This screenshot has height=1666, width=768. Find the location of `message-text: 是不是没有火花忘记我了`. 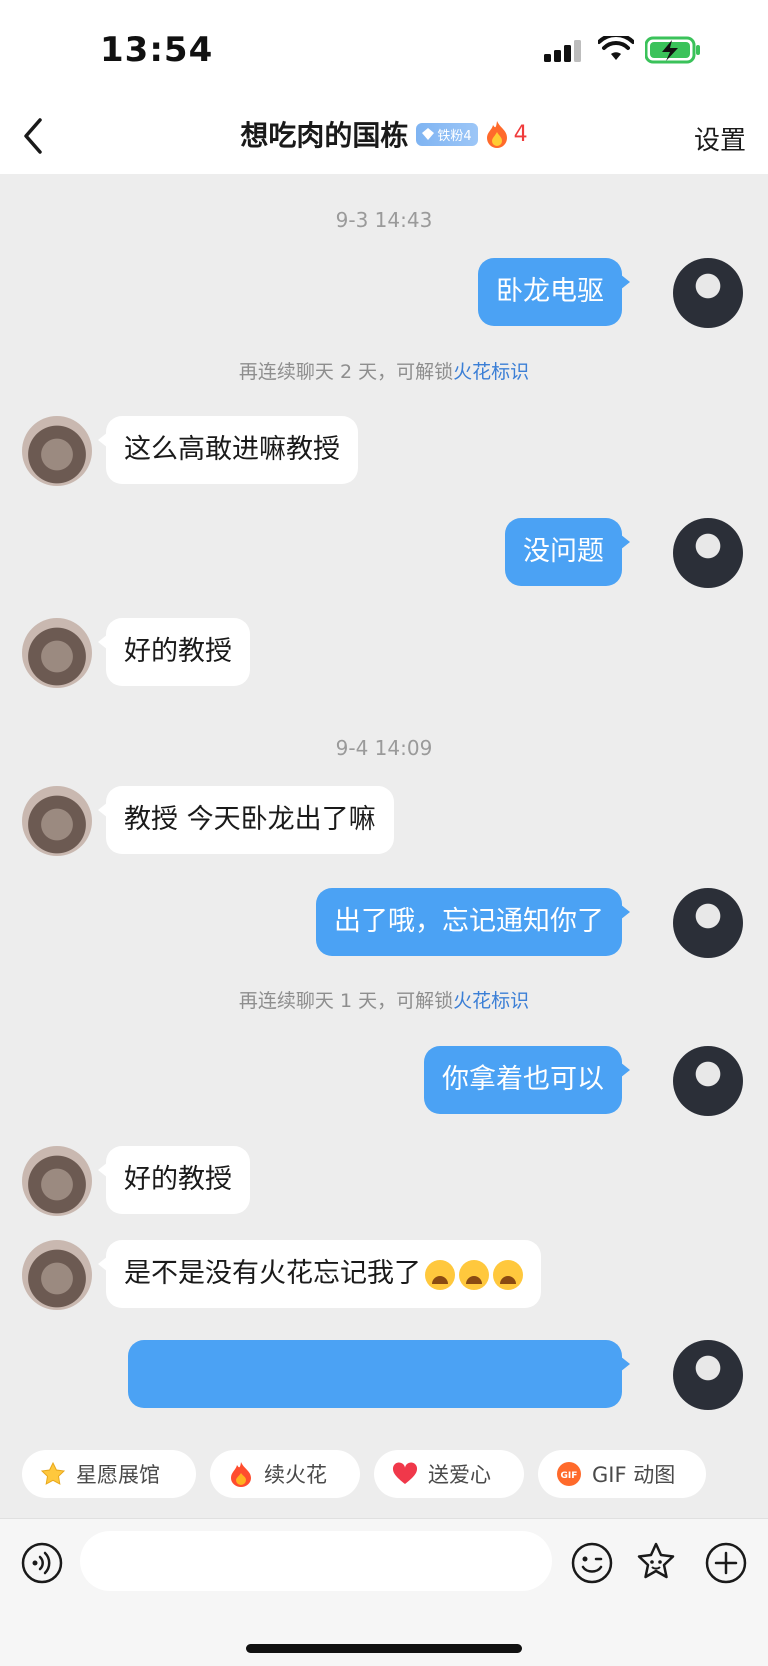

message-text: 是不是没有火花忘记我了 is located at coordinates (272, 1273).